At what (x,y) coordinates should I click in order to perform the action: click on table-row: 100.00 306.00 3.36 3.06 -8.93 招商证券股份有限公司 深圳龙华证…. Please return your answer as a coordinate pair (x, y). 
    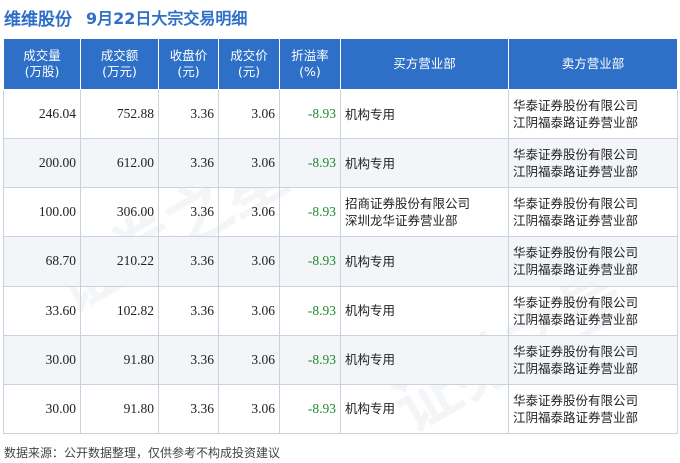
    Looking at the image, I should click on (340, 212).